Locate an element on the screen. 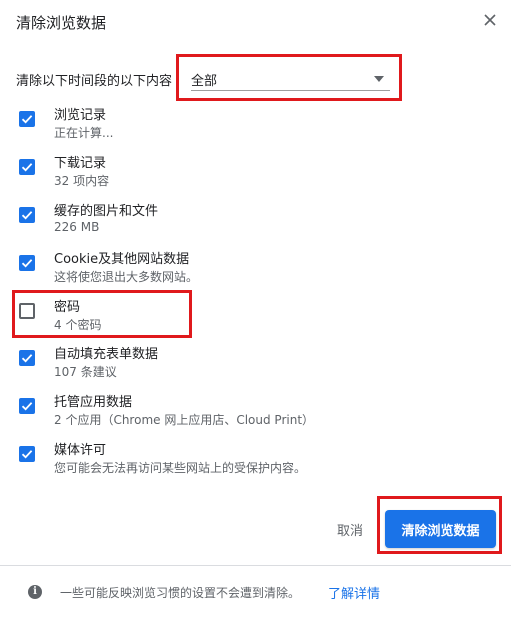  item-title: 浏览记录 is located at coordinates (80, 115).